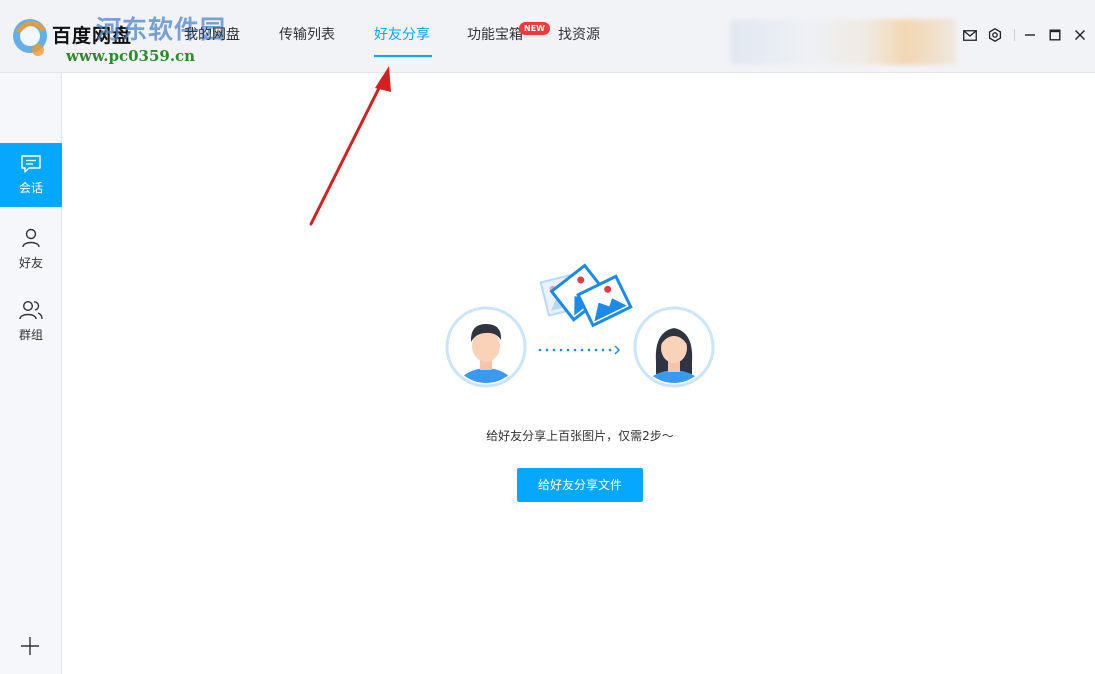 The height and width of the screenshot is (674, 1095). I want to click on share-file-button: 给好友分享文件, so click(580, 485).